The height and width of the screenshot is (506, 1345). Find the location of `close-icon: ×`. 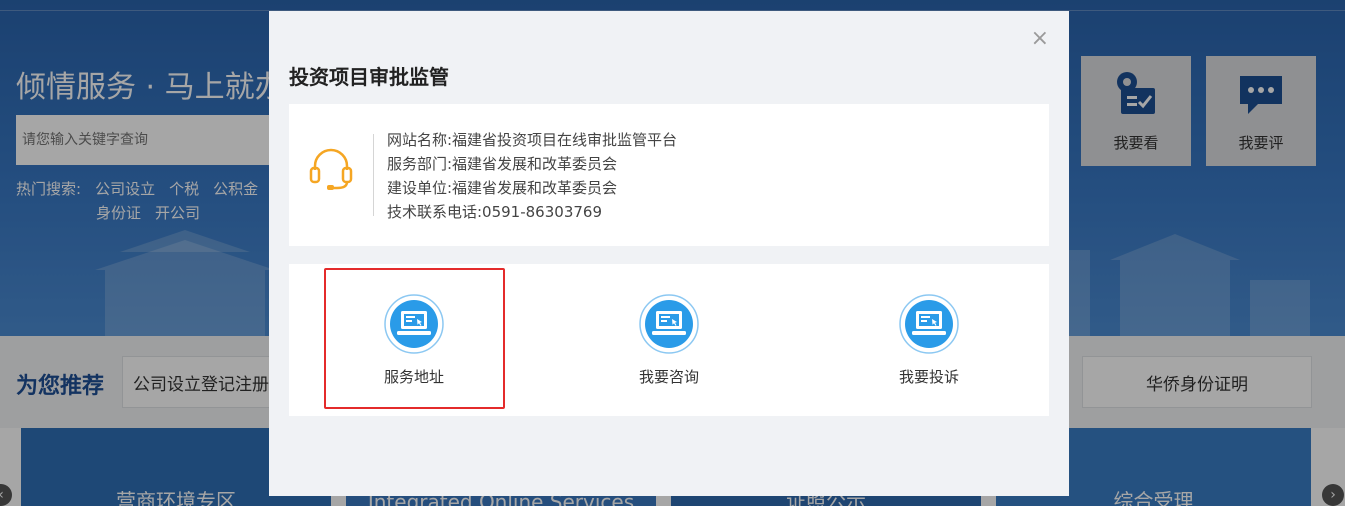

close-icon: × is located at coordinates (1040, 39).